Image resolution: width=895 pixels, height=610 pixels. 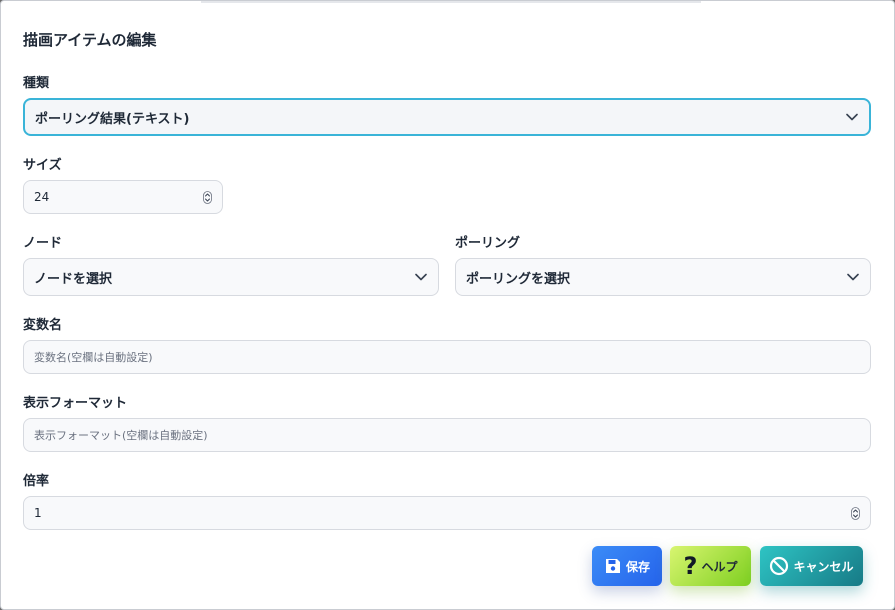 What do you see at coordinates (42, 165) in the screenshot?
I see `size-label: サイズ` at bounding box center [42, 165].